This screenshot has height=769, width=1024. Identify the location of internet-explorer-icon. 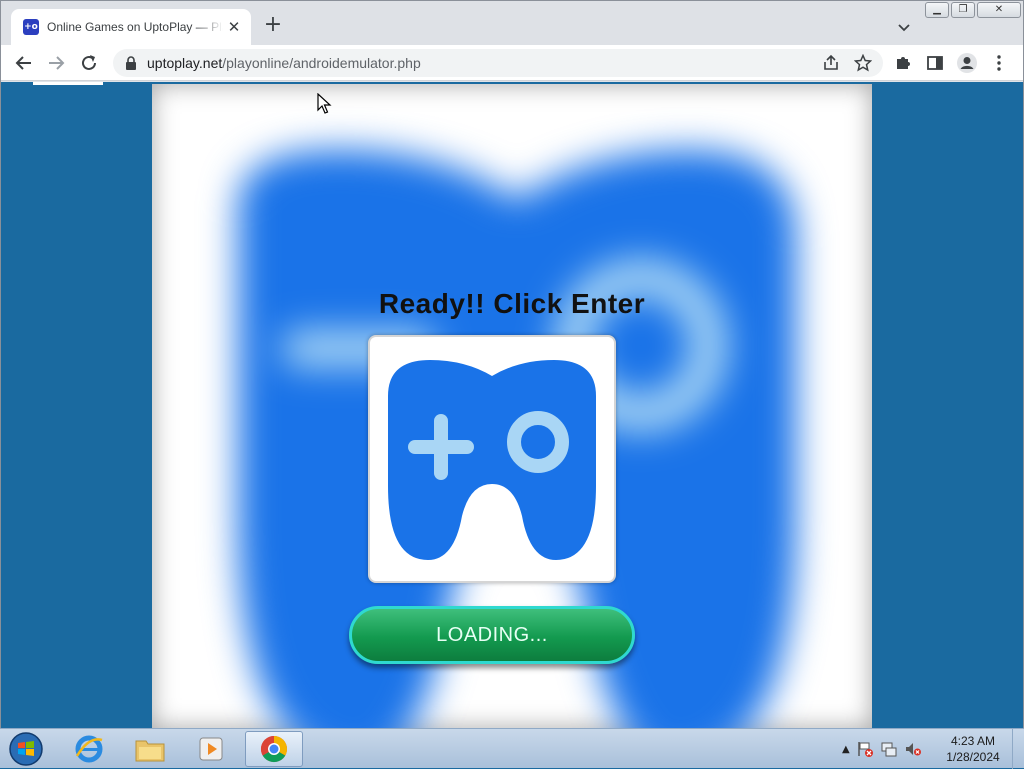
(89, 749).